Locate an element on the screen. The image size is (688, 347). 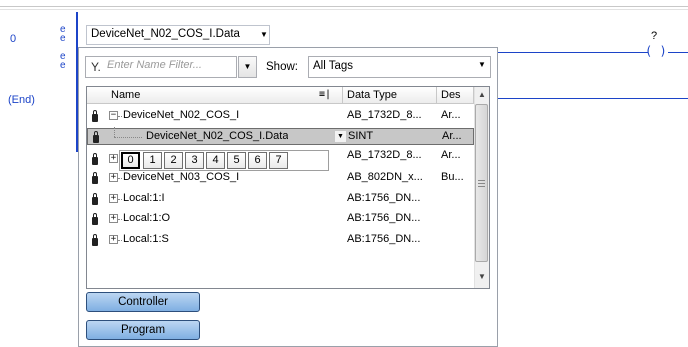
controller-scope-button: Controller is located at coordinates (143, 302).